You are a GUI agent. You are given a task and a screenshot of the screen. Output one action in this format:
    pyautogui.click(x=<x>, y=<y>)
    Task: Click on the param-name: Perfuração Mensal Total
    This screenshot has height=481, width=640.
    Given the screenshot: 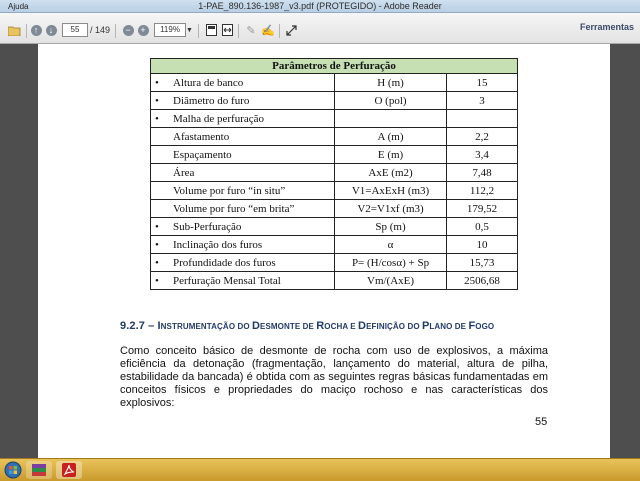 What is the action you would take?
    pyautogui.click(x=227, y=280)
    